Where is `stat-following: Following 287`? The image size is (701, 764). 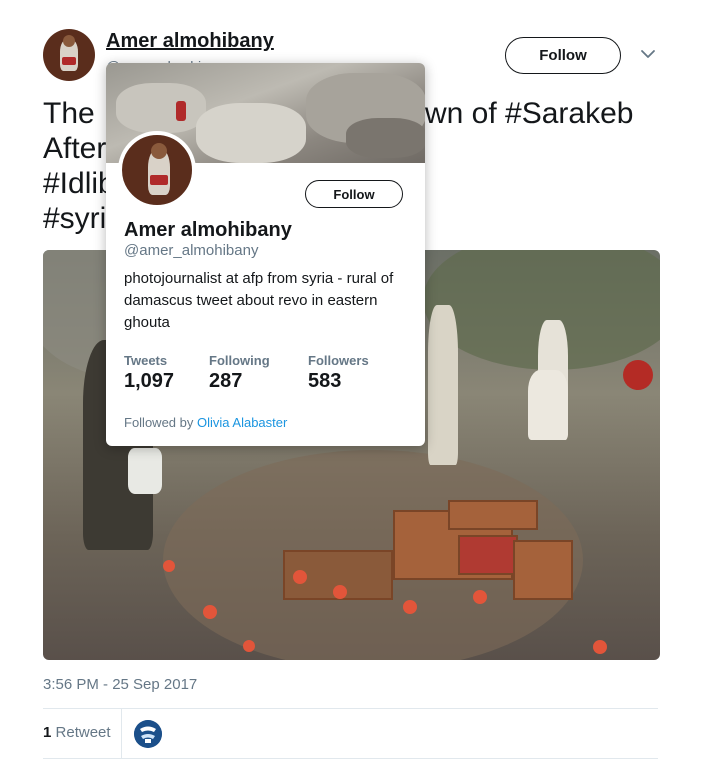 stat-following: Following 287 is located at coordinates (239, 373).